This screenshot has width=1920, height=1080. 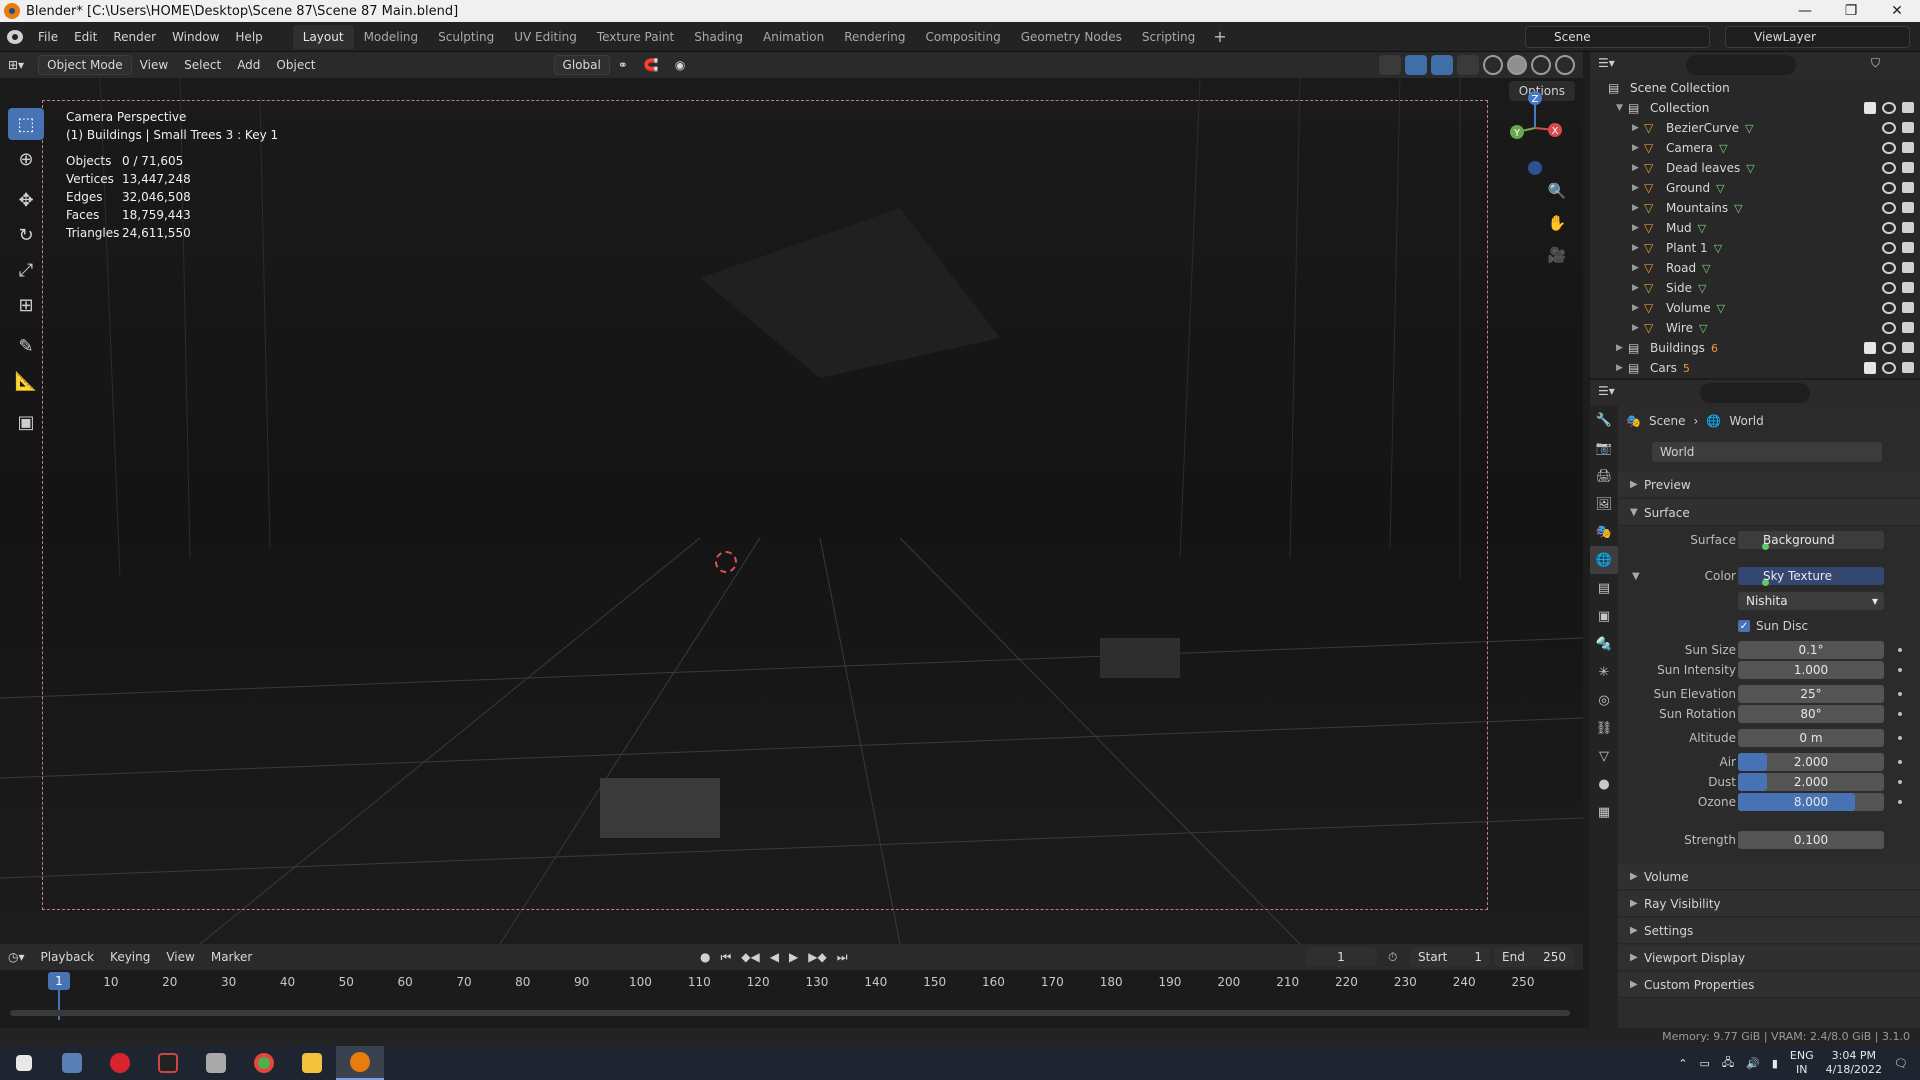 I want to click on panel-surface: ▼ Surface, so click(x=1769, y=513).